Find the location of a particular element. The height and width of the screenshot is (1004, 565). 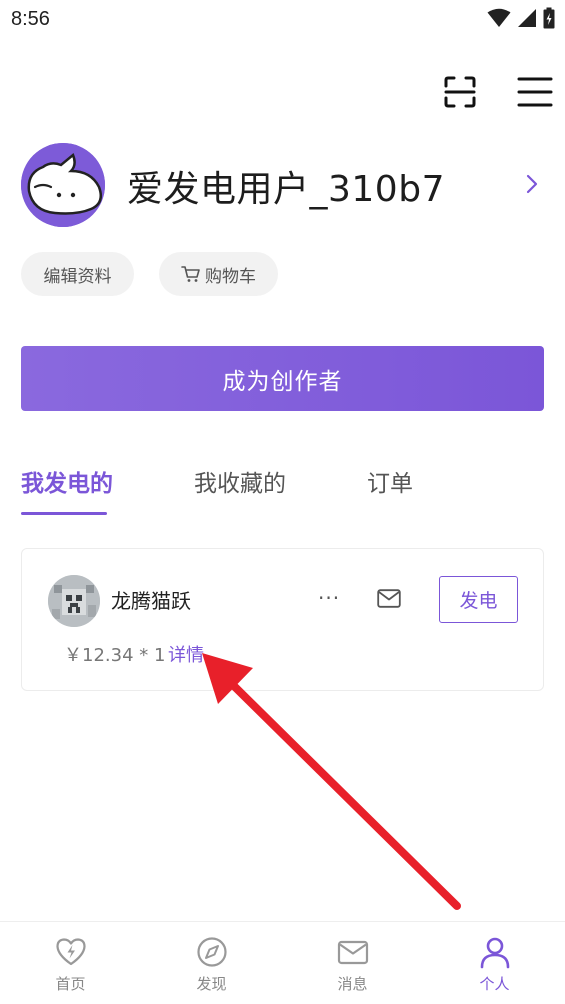

edit-profile-label: 编辑资料 is located at coordinates (77, 276).